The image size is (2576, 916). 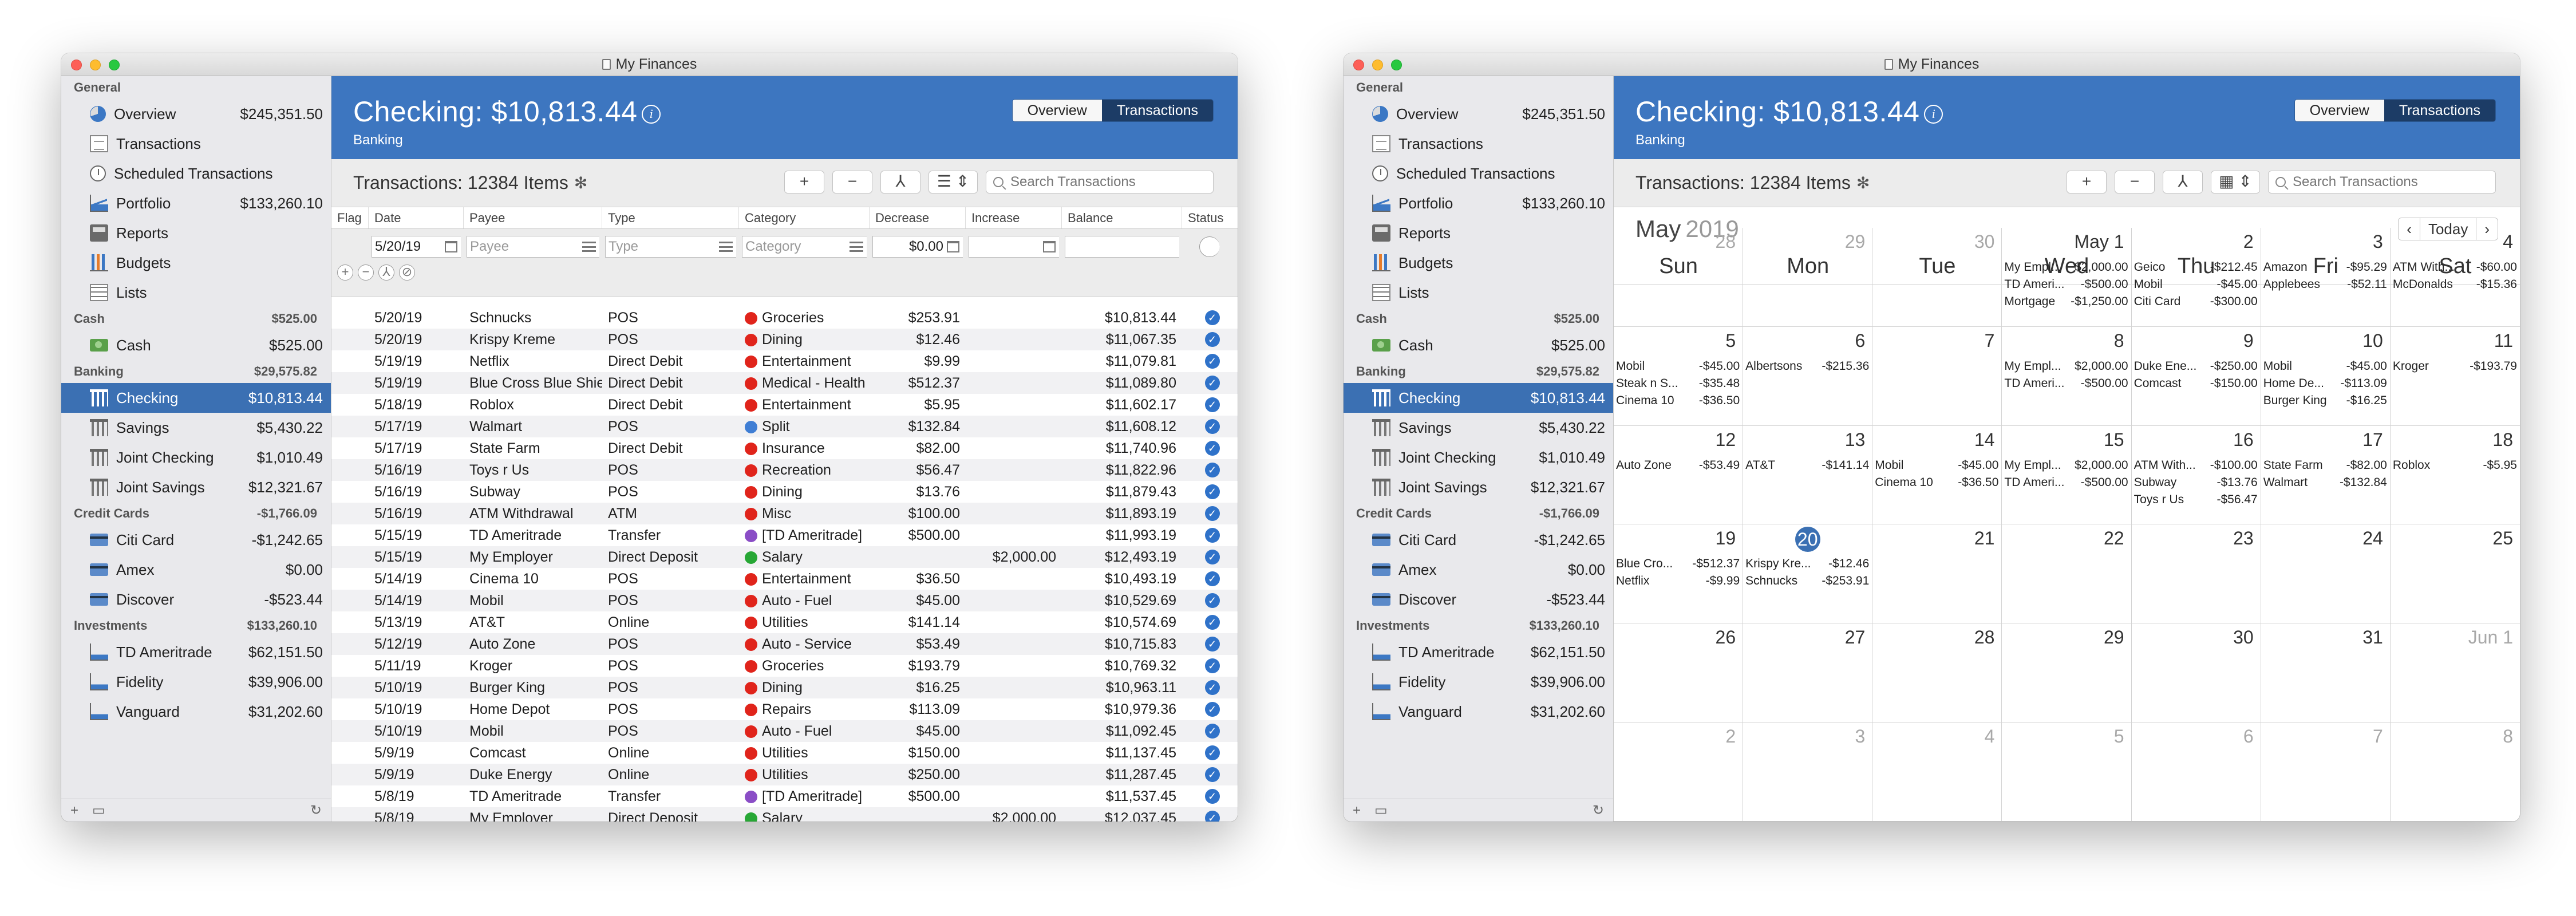 What do you see at coordinates (1014, 247) in the screenshot?
I see `entry-increase-field` at bounding box center [1014, 247].